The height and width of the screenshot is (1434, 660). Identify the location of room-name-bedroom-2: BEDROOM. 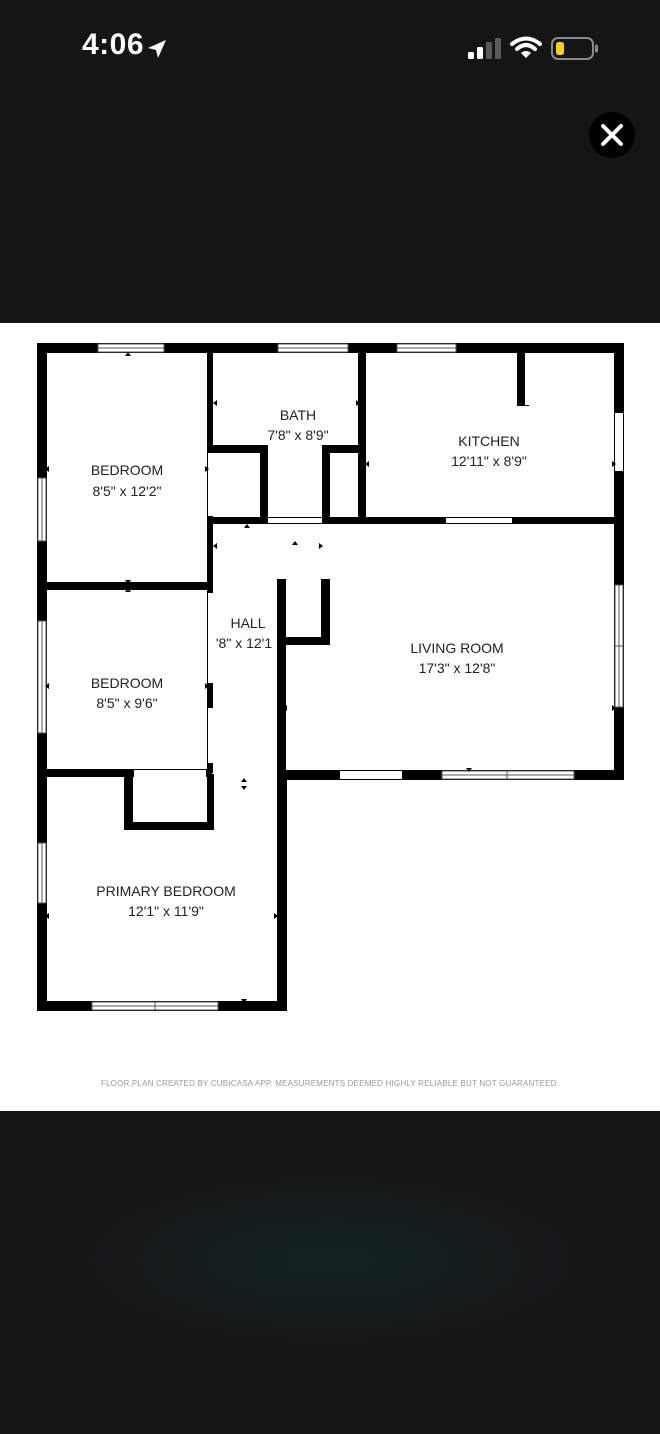
(127, 683).